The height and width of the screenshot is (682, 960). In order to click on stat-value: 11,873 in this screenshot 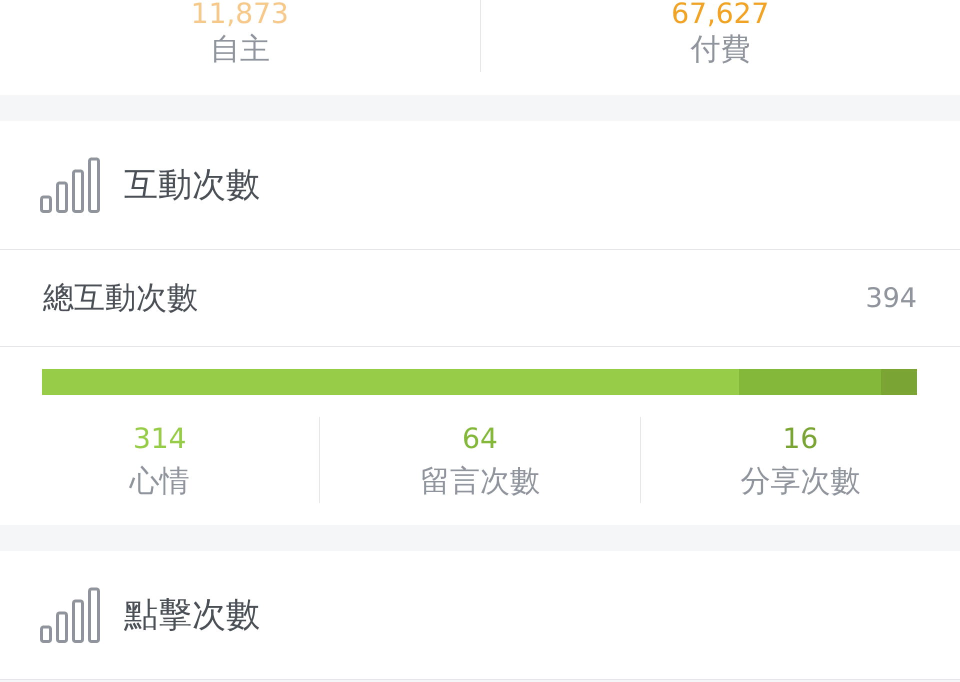, I will do `click(239, 14)`.